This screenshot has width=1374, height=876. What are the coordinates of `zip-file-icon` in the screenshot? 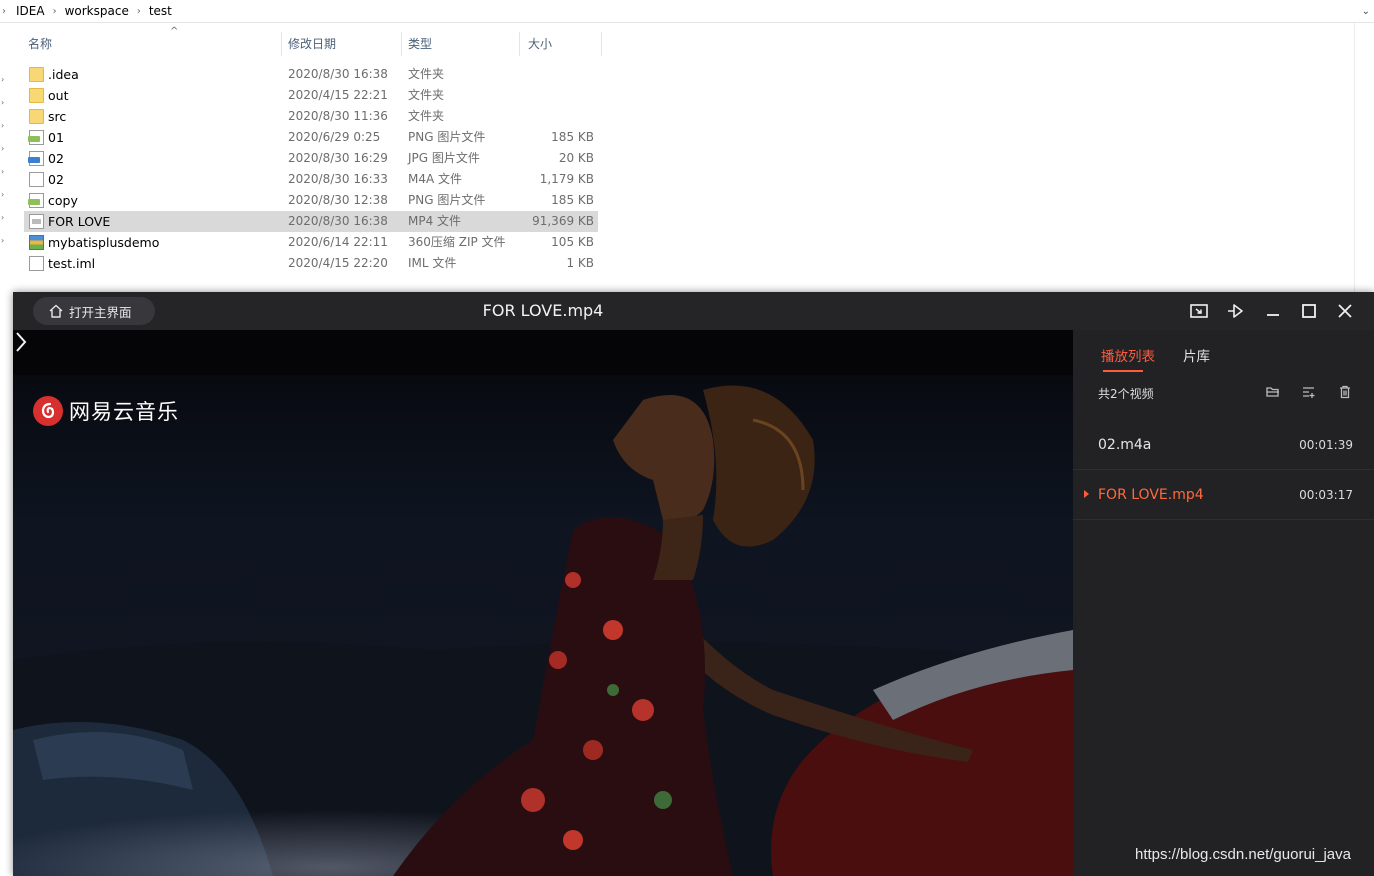 It's located at (36, 242).